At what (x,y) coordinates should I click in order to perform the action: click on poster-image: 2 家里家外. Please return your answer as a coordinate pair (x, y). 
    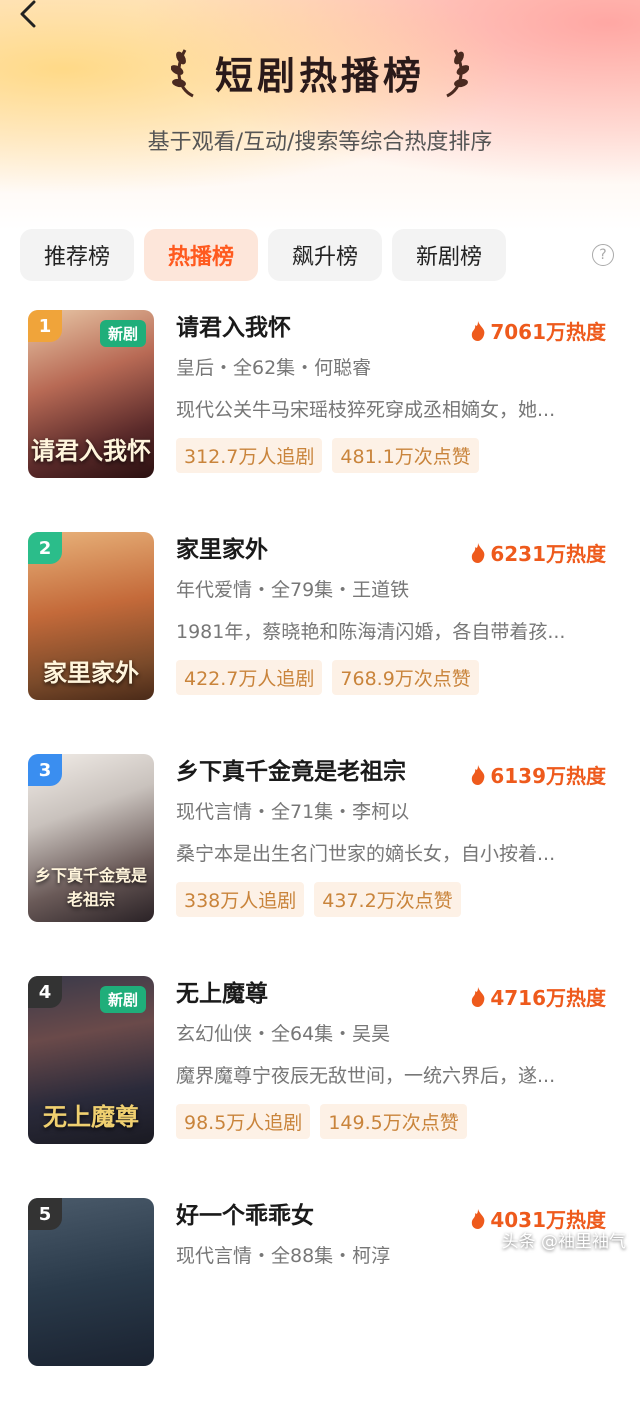
    Looking at the image, I should click on (91, 616).